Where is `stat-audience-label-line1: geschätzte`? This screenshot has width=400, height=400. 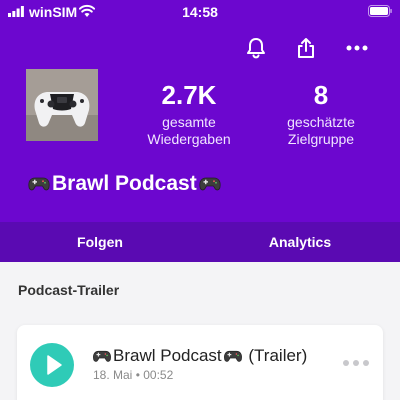
stat-audience-label-line1: geschätzte is located at coordinates (321, 122).